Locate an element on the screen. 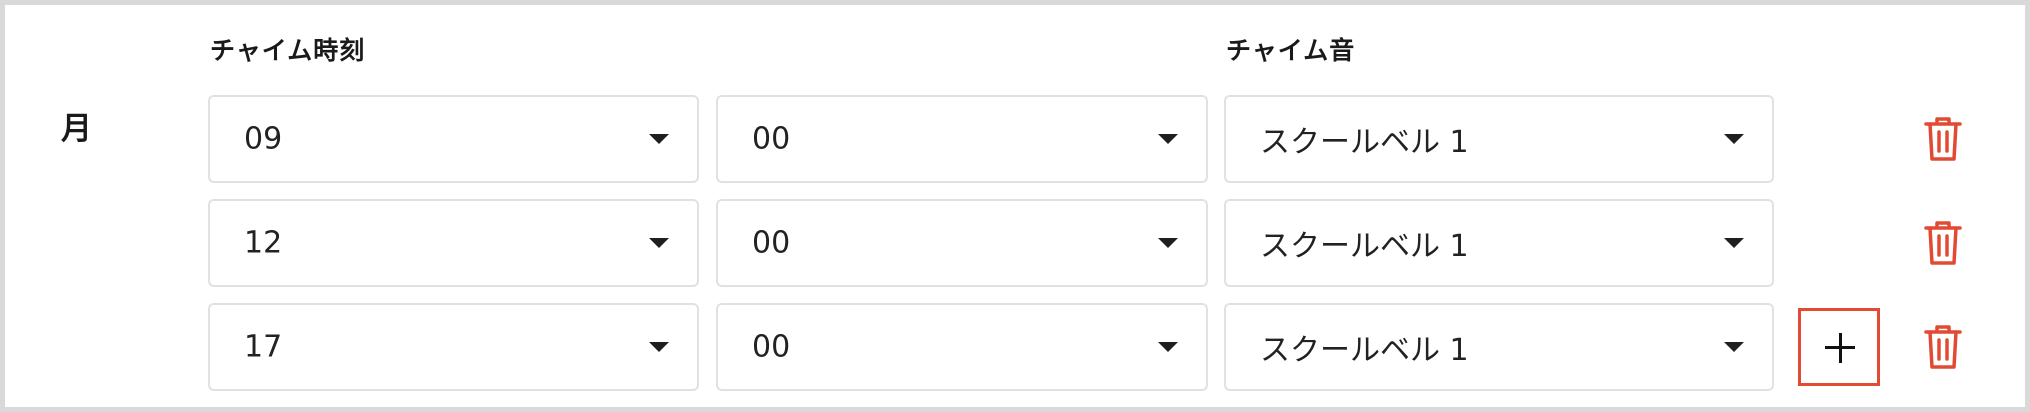  add-row-button is located at coordinates (1839, 347).